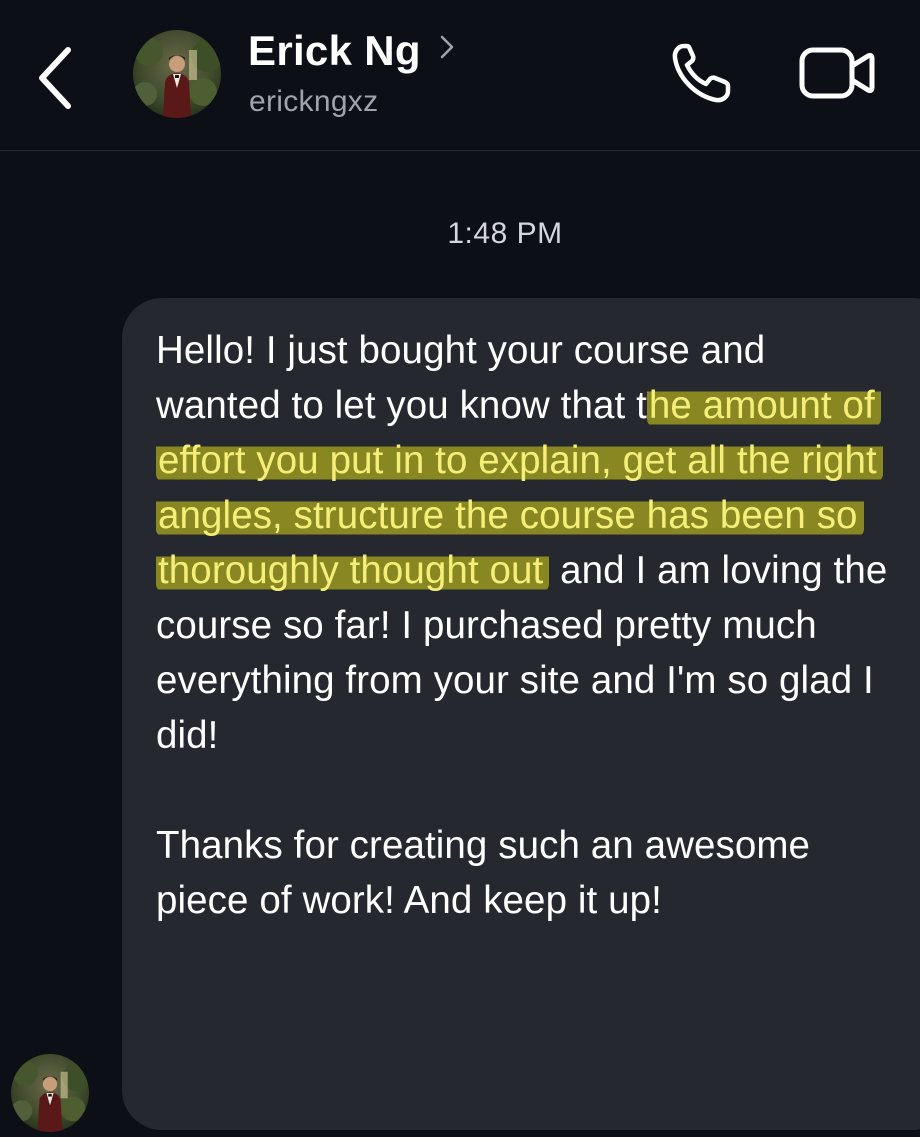 This screenshot has height=1137, width=920. I want to click on contact-profile-link: Erick Ng, so click(352, 51).